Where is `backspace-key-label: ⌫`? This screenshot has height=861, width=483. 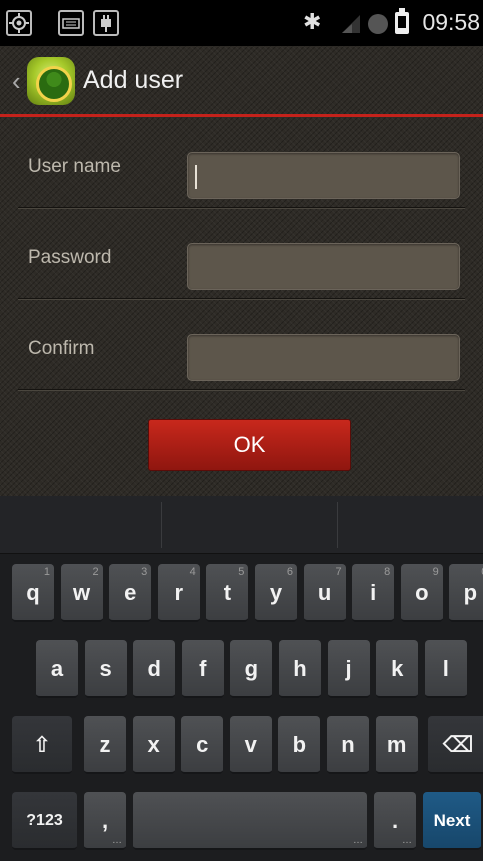 backspace-key-label: ⌫ is located at coordinates (458, 744).